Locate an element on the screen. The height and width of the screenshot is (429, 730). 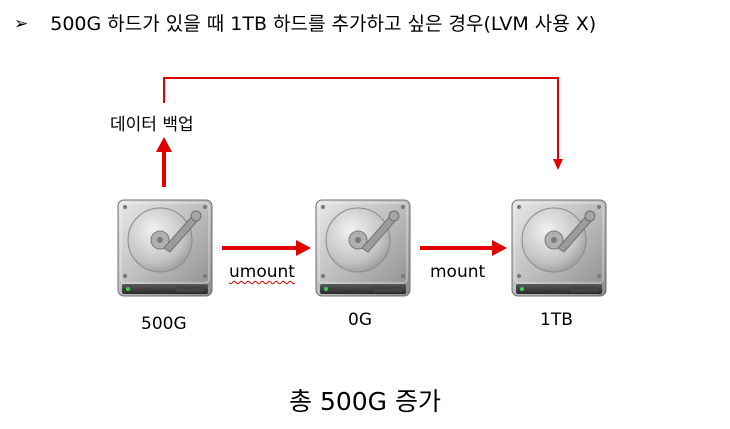
node-label-500g: 500G is located at coordinates (164, 324).